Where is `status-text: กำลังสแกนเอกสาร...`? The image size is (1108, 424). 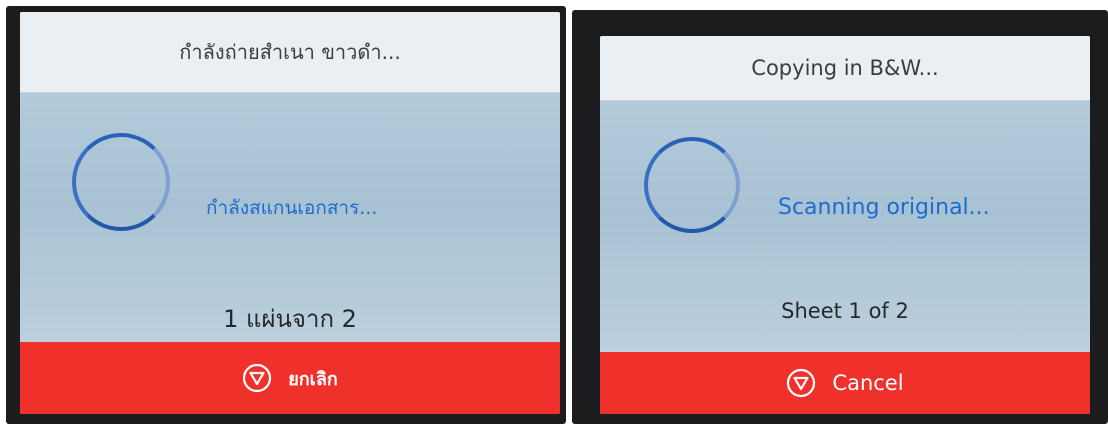 status-text: กำลังสแกนเอกสาร... is located at coordinates (292, 208).